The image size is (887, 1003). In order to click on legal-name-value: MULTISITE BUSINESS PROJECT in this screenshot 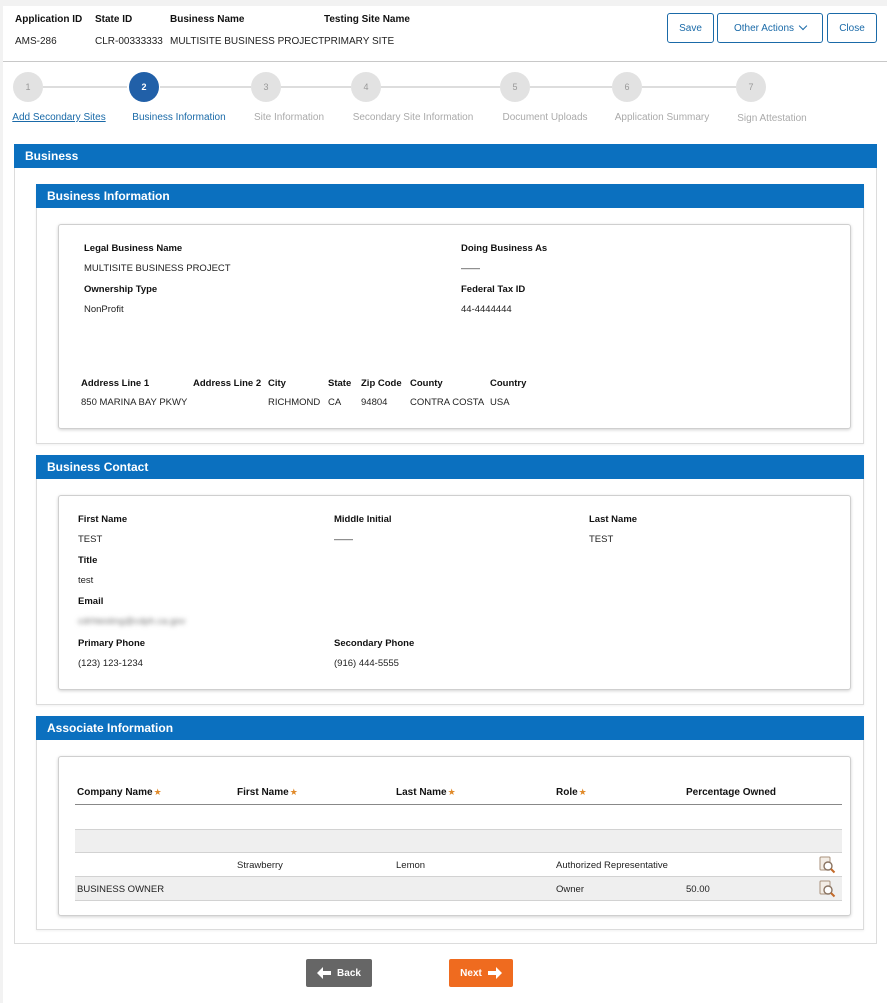, I will do `click(157, 268)`.